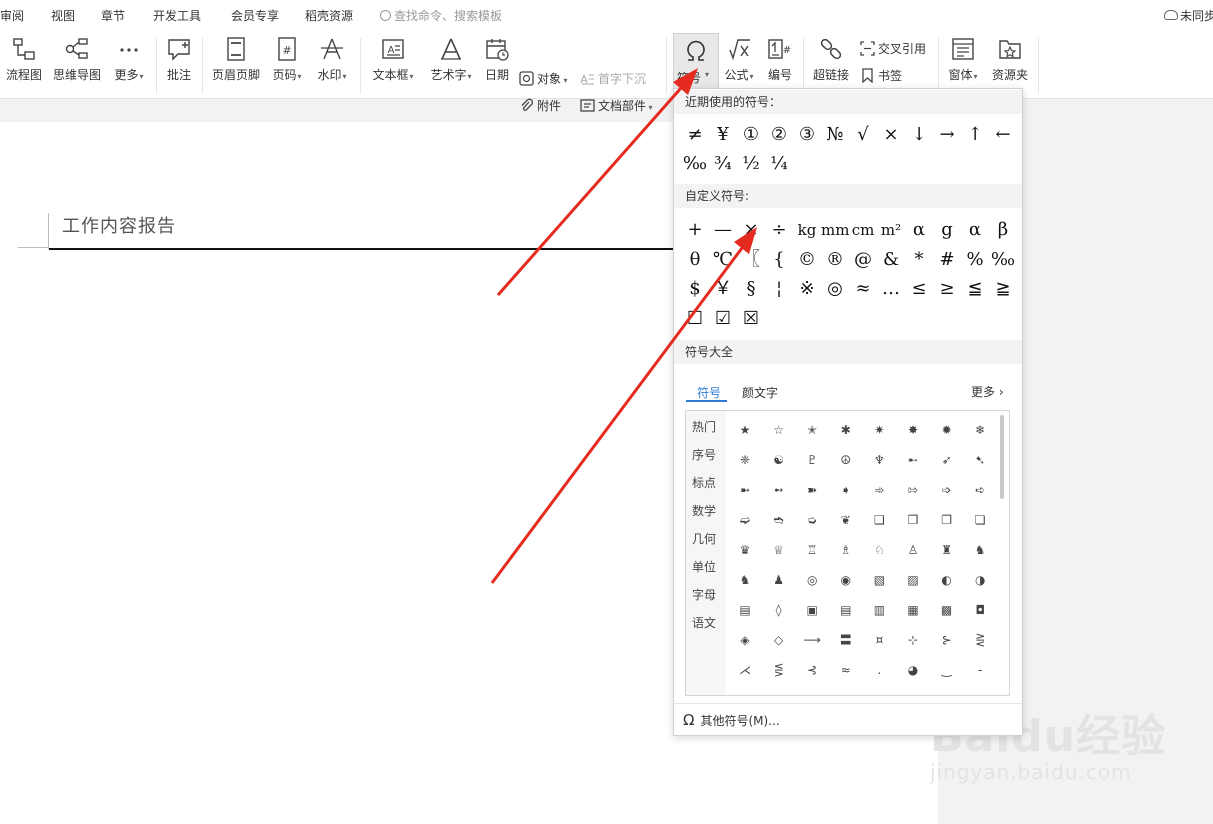 This screenshot has height=824, width=1213. Describe the element at coordinates (879, 550) in the screenshot. I see `symbol-cell: ♘` at that location.